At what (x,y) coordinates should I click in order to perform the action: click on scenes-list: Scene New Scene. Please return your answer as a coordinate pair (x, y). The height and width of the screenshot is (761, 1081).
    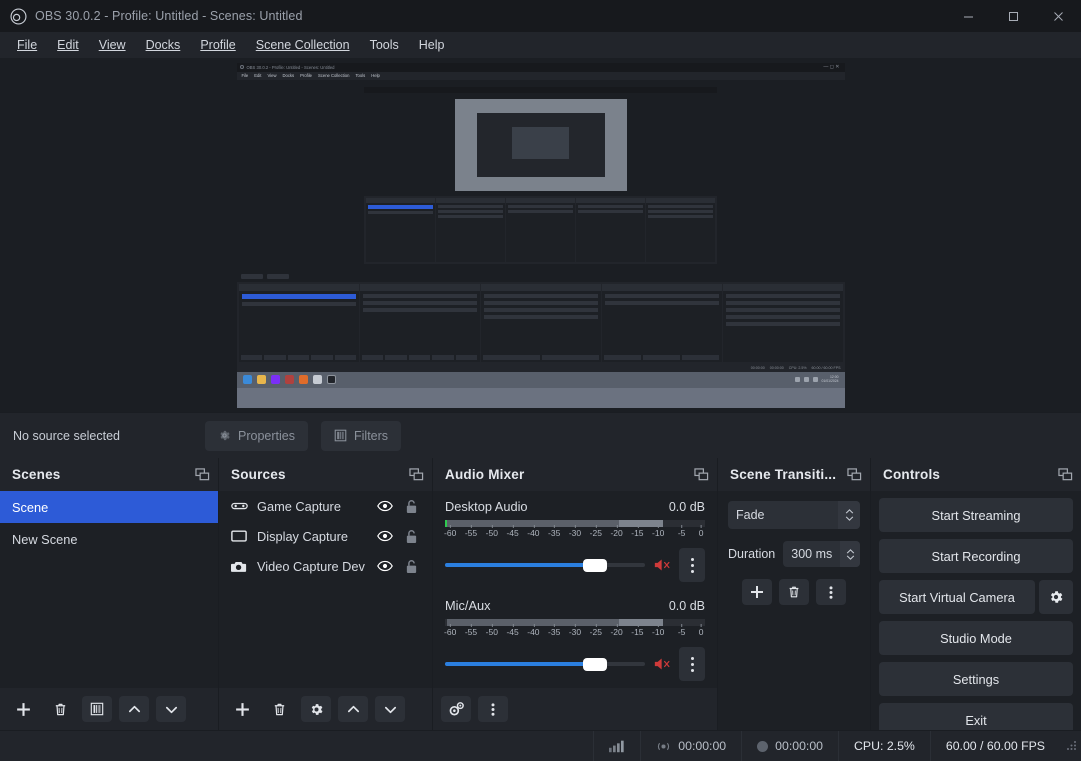
    Looking at the image, I should click on (109, 589).